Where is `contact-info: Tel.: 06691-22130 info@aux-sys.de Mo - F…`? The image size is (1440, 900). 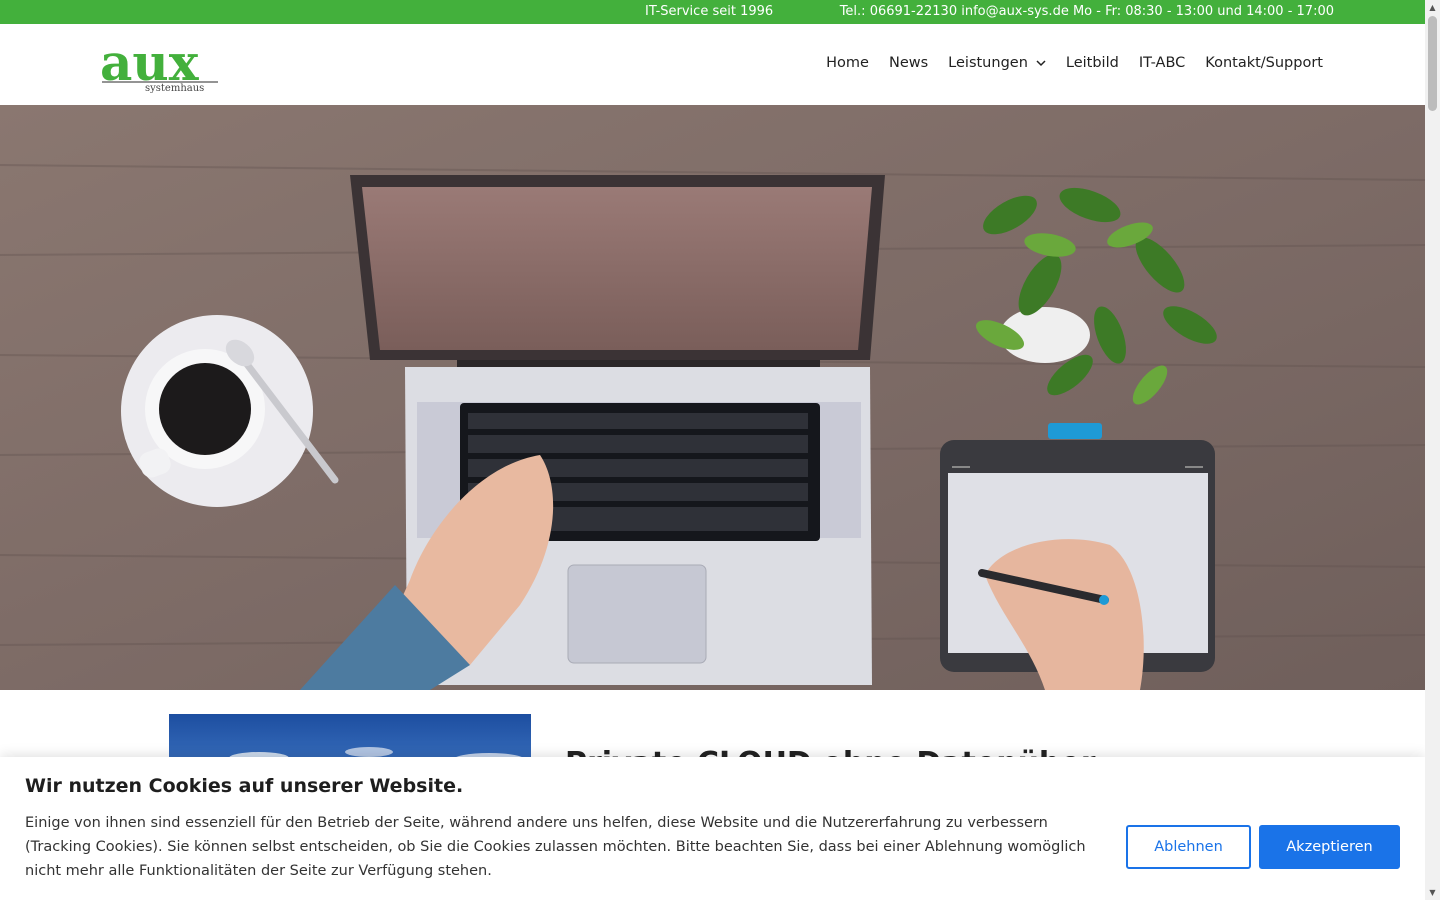 contact-info: Tel.: 06691-22130 info@aux-sys.de Mo - F… is located at coordinates (1086, 11).